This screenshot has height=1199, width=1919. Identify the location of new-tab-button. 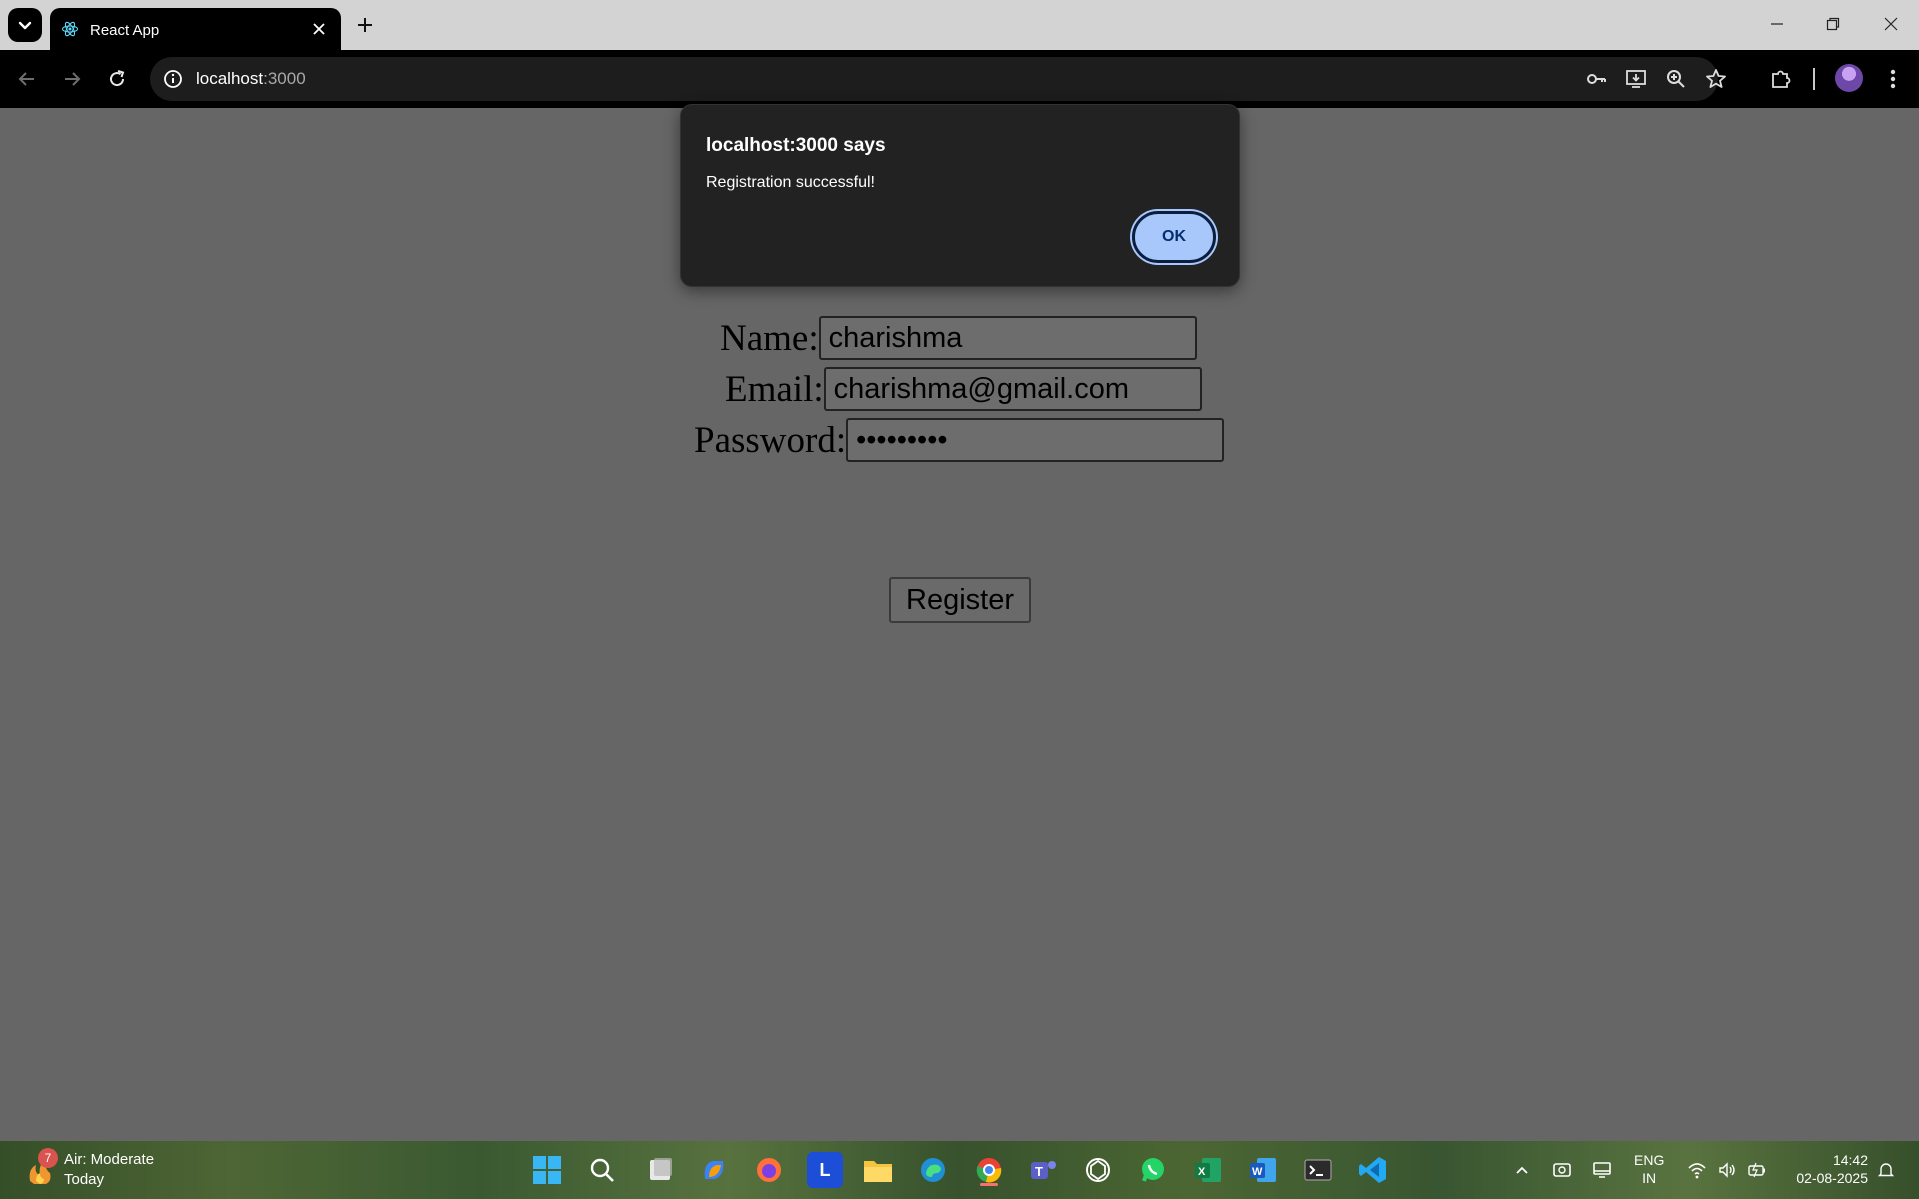
(365, 25).